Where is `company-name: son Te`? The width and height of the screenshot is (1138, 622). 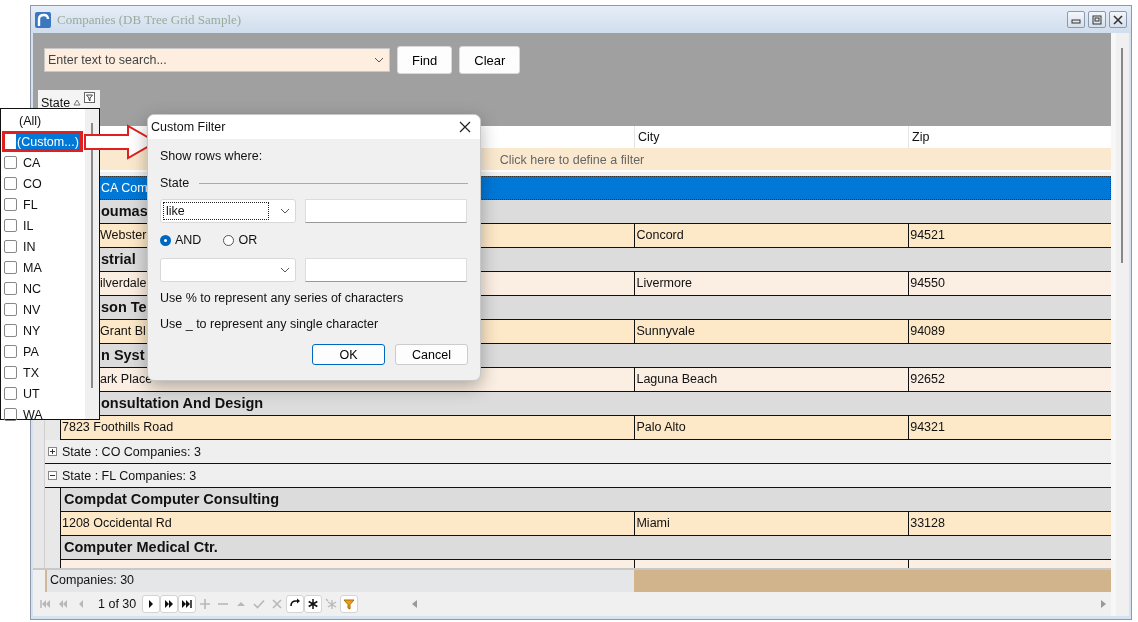
company-name: son Te is located at coordinates (124, 307).